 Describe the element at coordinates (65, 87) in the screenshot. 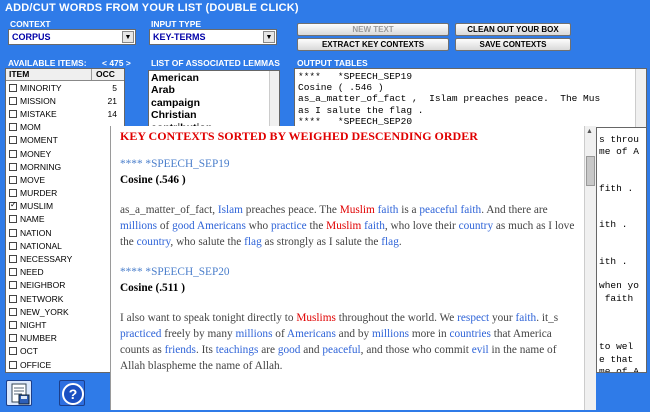

I see `list-item: MINORITY 5` at that location.